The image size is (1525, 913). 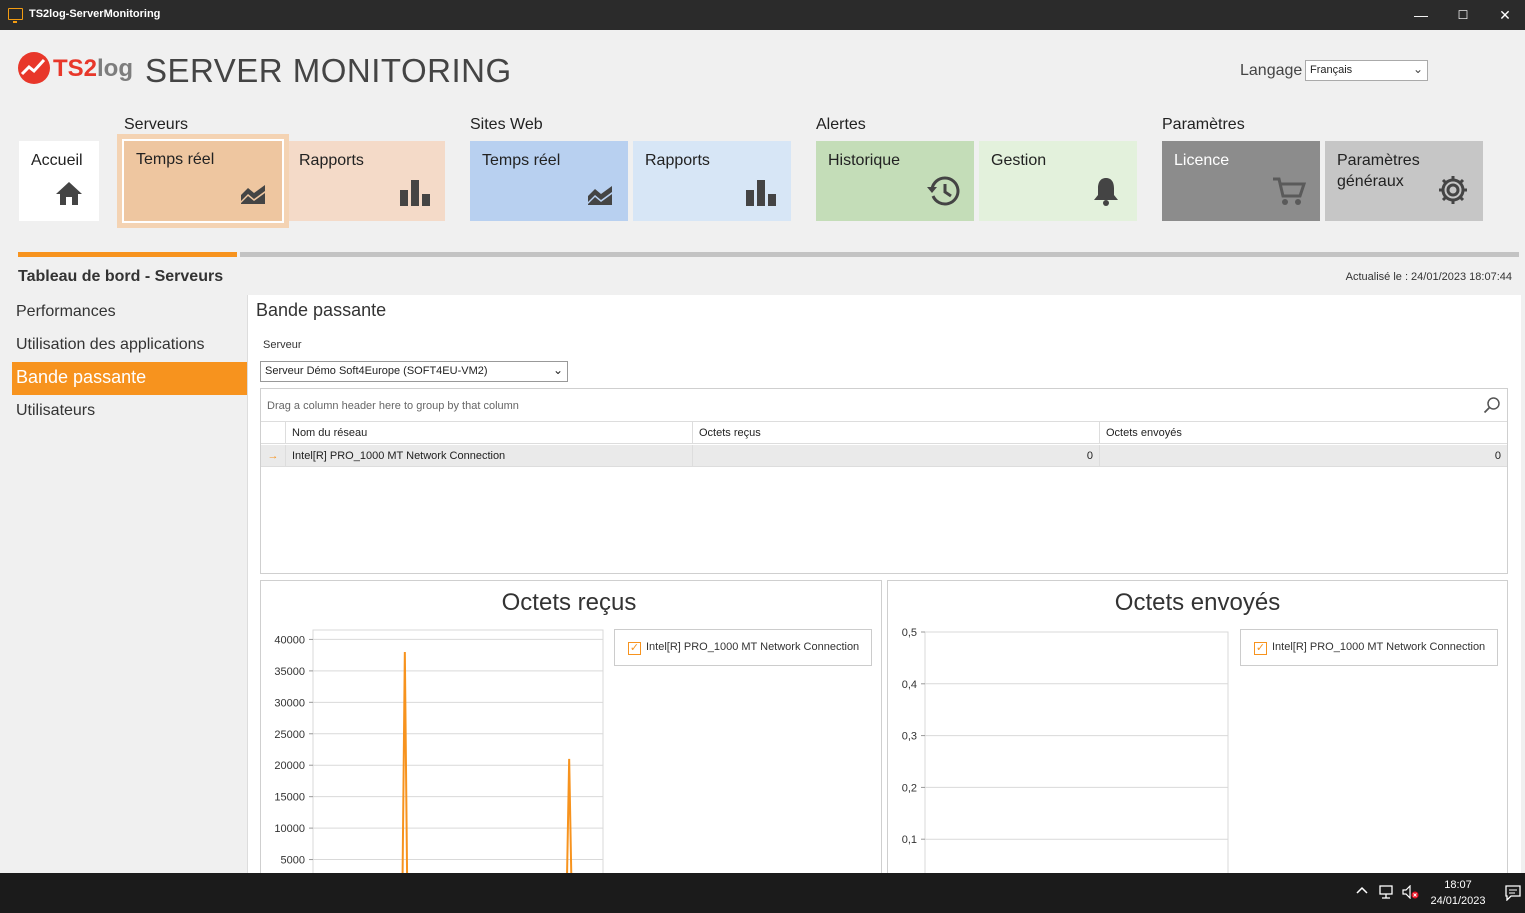 I want to click on volume-muted-icon, so click(x=1411, y=893).